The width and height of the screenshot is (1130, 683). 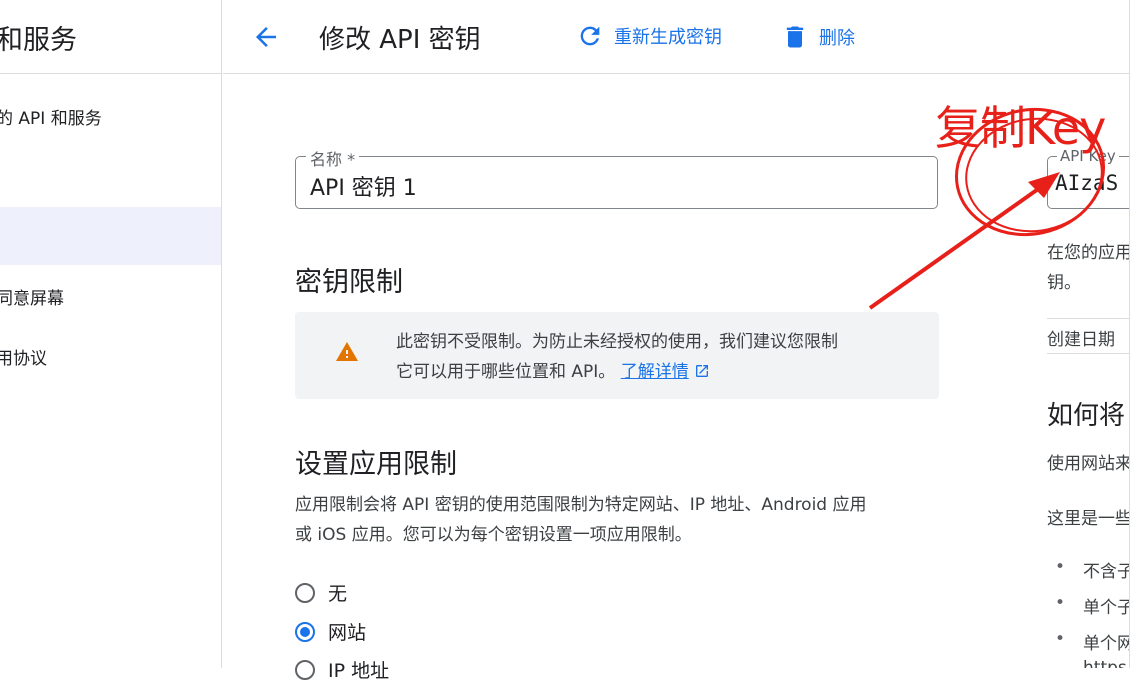 I want to click on example-url-text: https, so click(x=1105, y=663).